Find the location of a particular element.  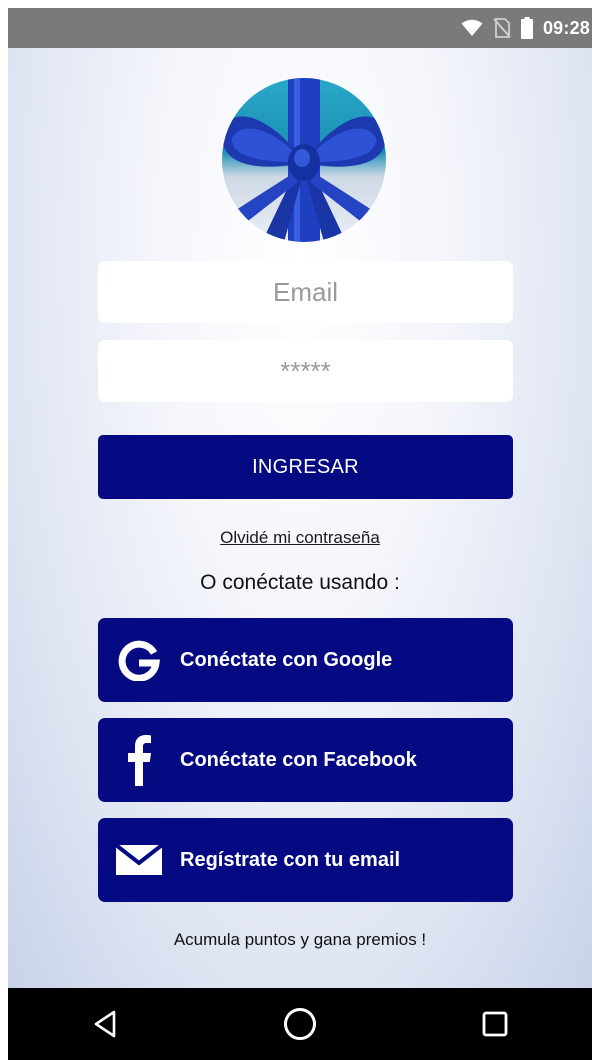

facebook-icon is located at coordinates (139, 760).